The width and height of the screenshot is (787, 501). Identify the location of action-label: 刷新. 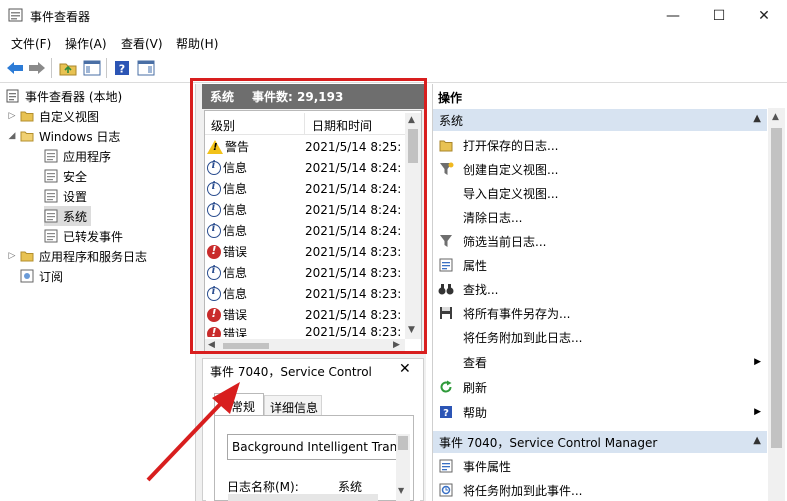
(475, 387).